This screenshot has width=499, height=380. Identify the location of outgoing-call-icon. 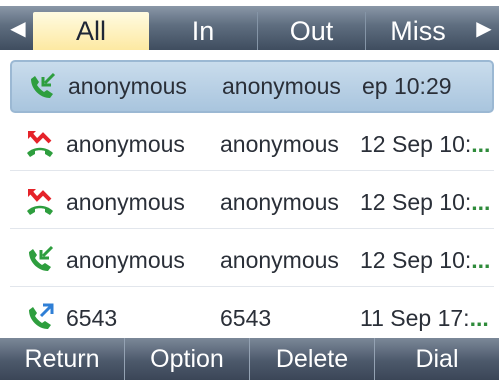
(41, 316).